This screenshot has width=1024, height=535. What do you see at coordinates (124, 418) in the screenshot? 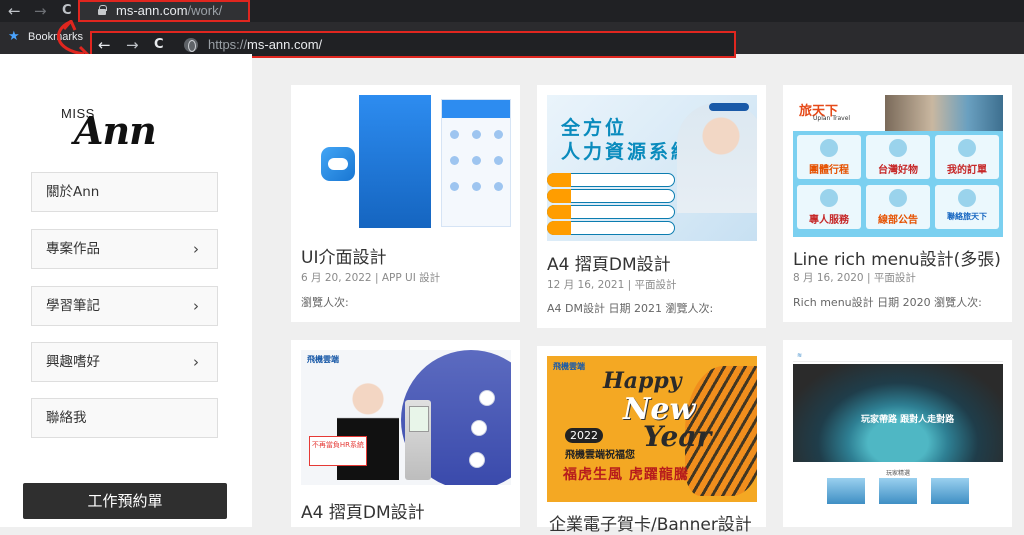
I see `sidebar-item-contact: 聯絡我` at bounding box center [124, 418].